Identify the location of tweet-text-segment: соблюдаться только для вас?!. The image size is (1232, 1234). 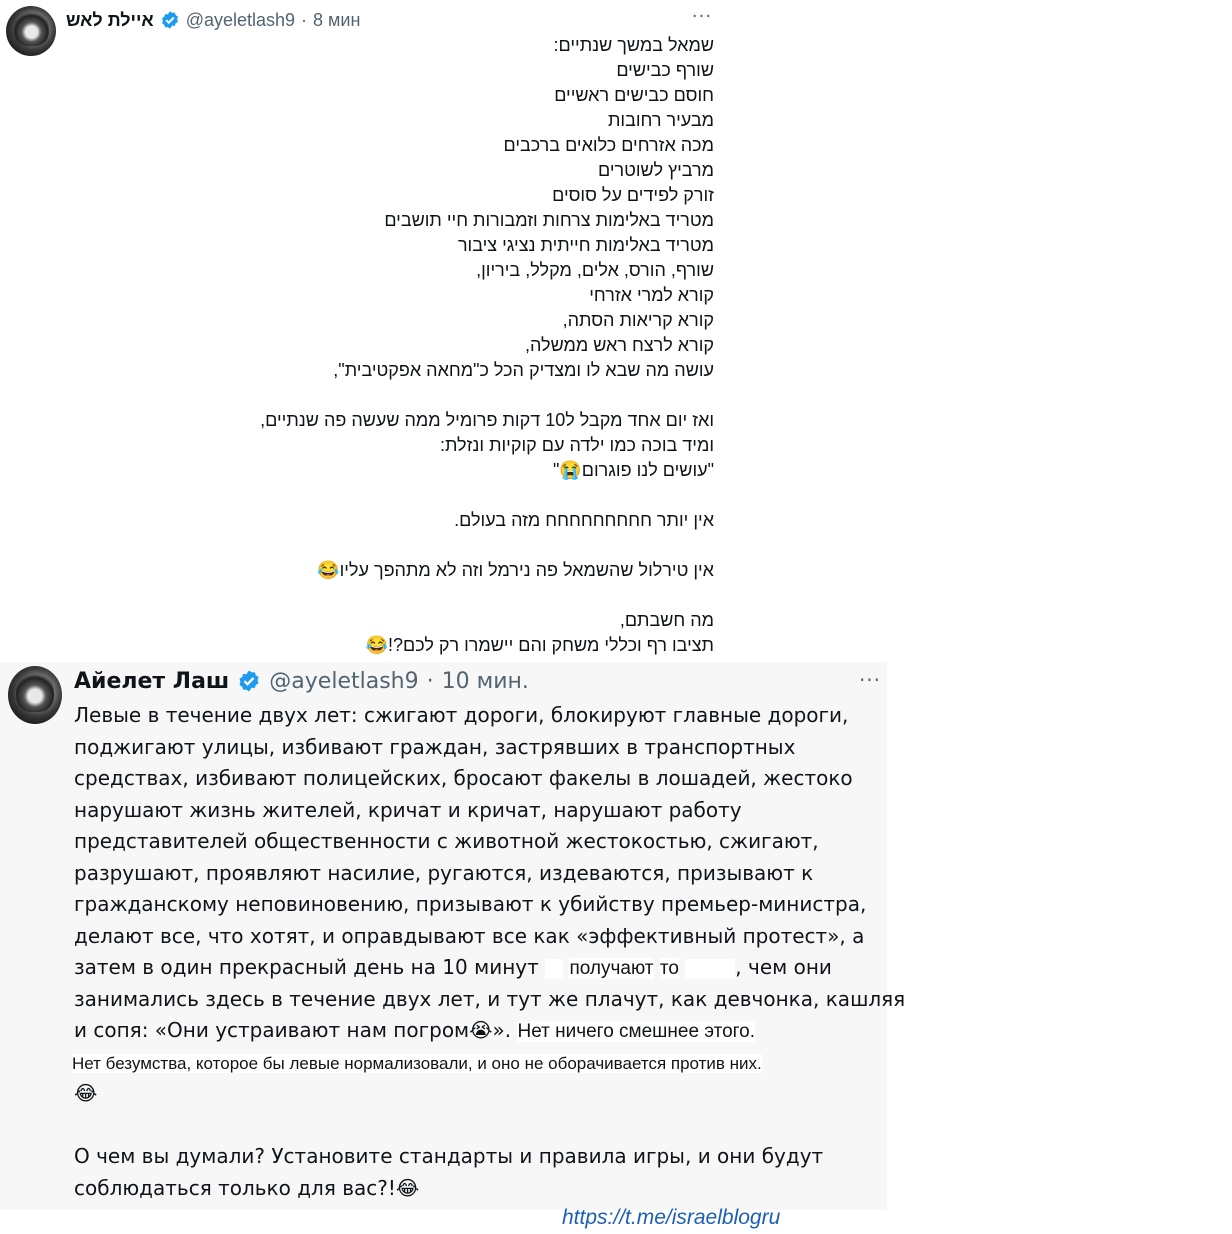
(235, 1187).